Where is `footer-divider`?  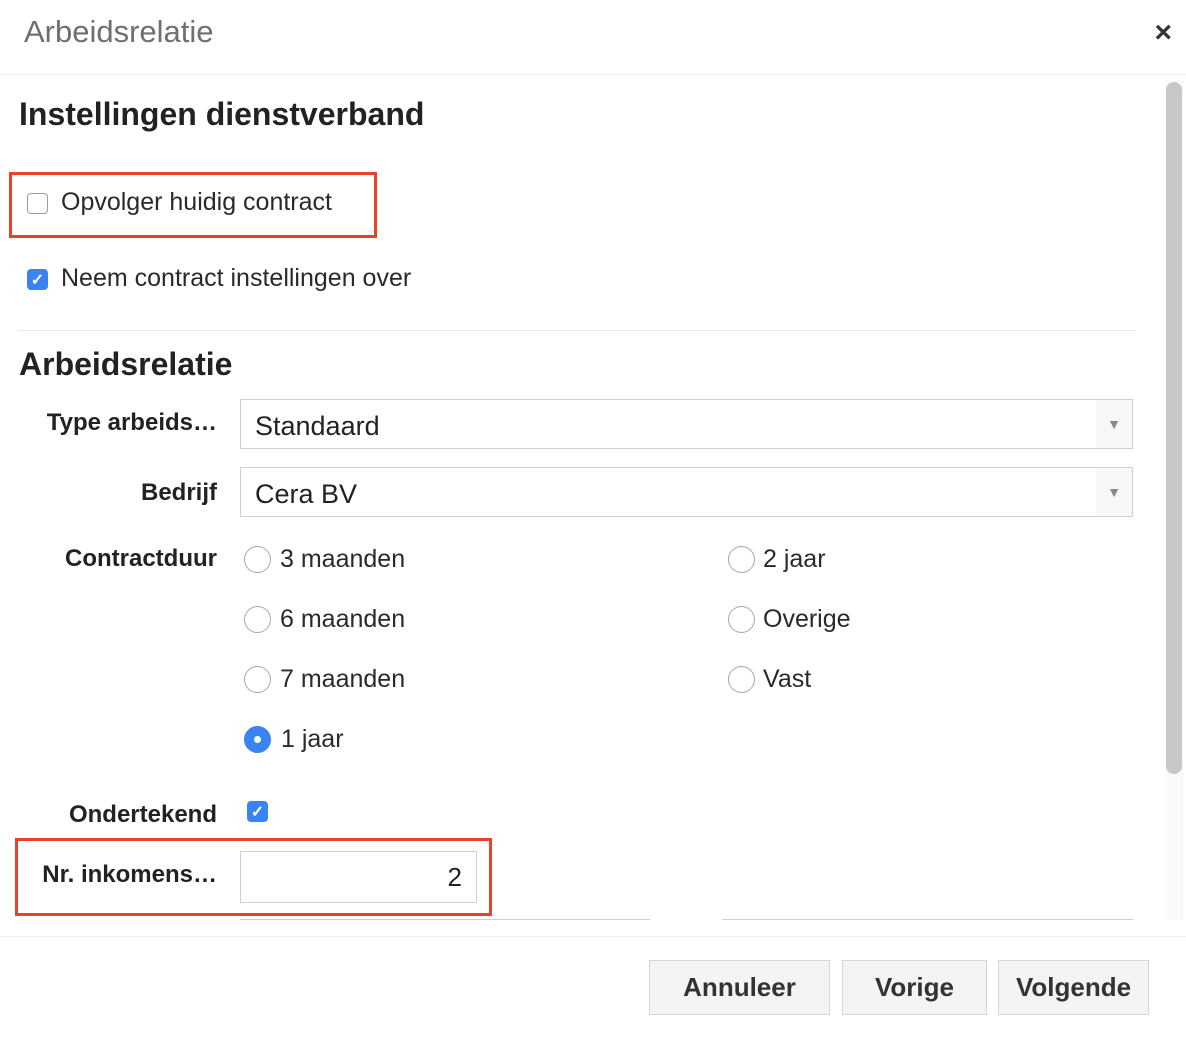
footer-divider is located at coordinates (593, 936).